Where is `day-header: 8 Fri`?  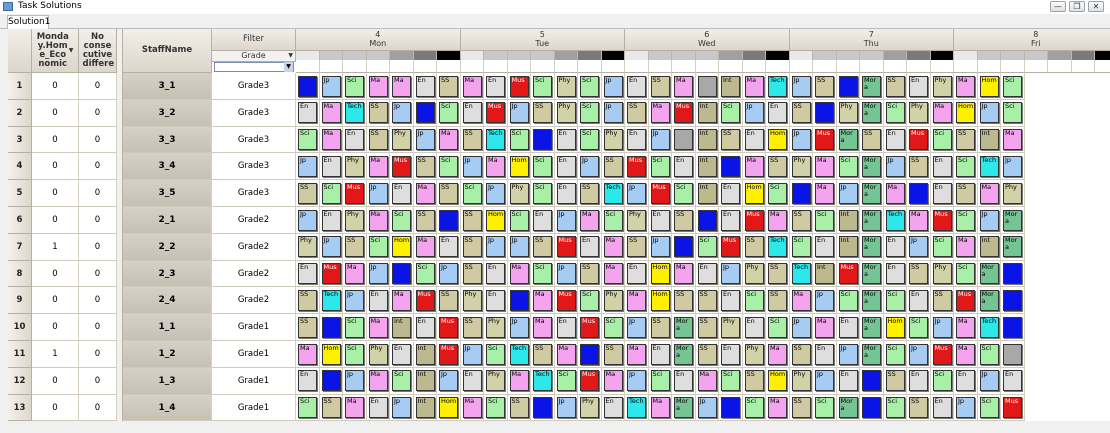 day-header: 8 Fri is located at coordinates (1032, 40).